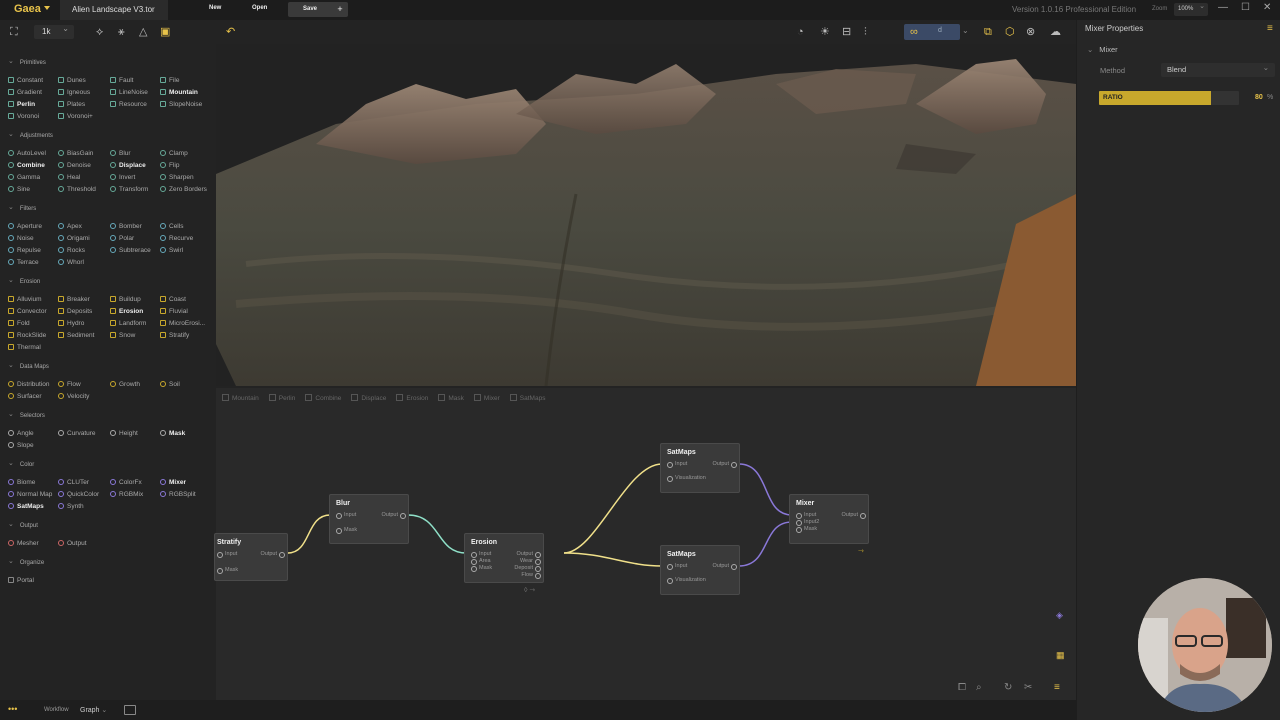 Image resolution: width=1280 pixels, height=720 pixels. Describe the element at coordinates (25, 226) in the screenshot. I see `library-item-aperture: Aperture` at that location.